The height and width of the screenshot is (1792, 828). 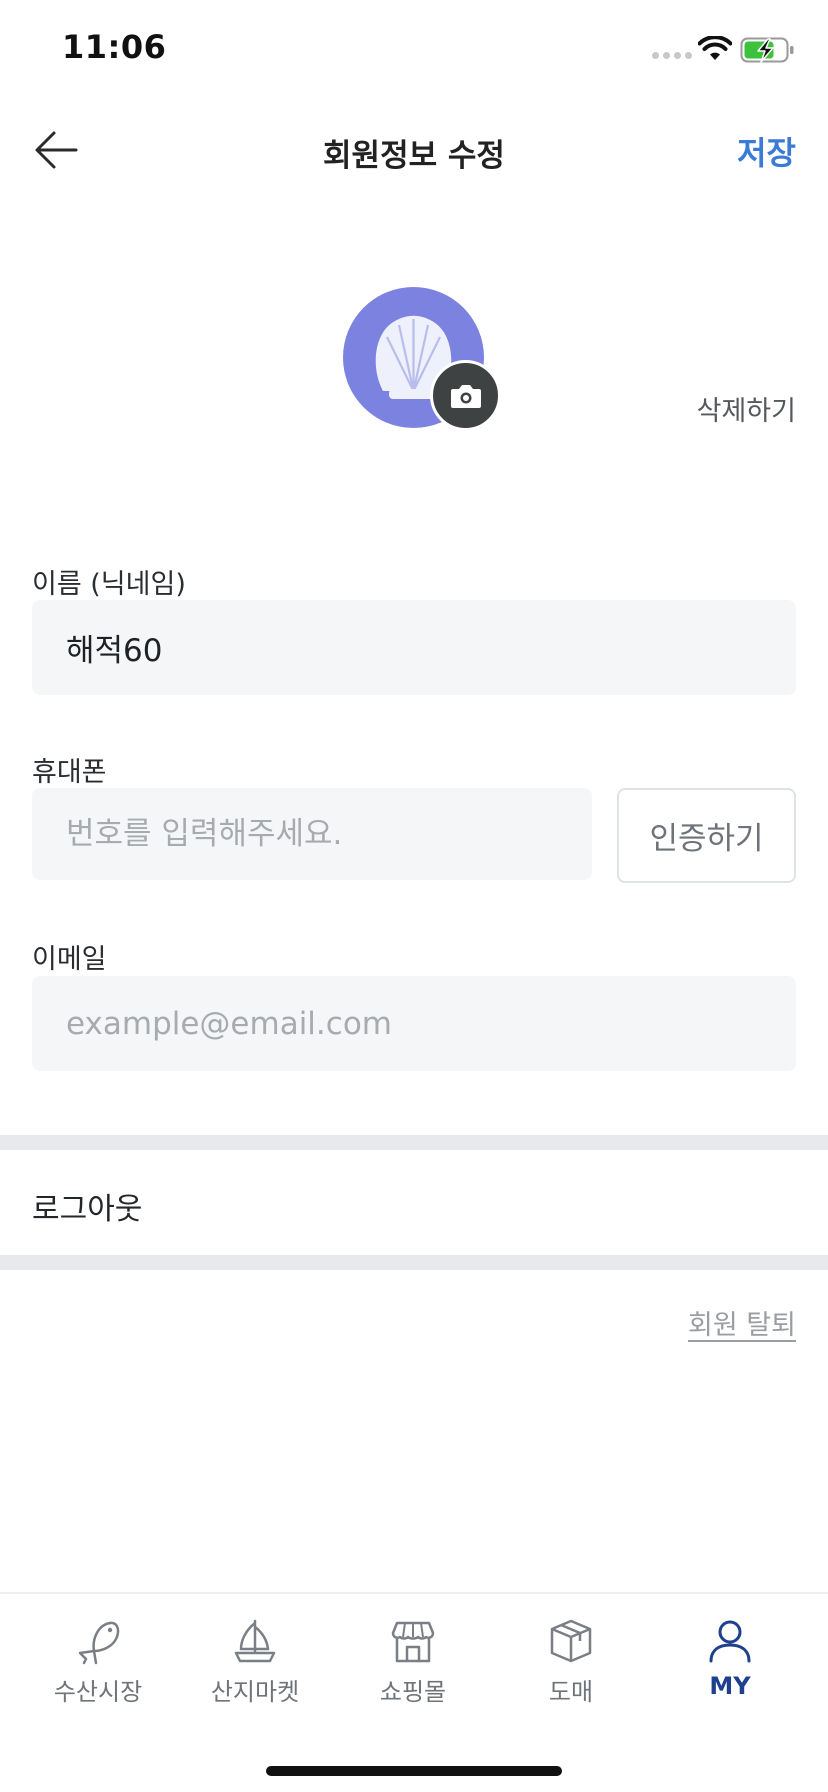 I want to click on tab-bar: 수산시장 산지마켓 쇼핑몰 도매 MY, so click(x=414, y=1692).